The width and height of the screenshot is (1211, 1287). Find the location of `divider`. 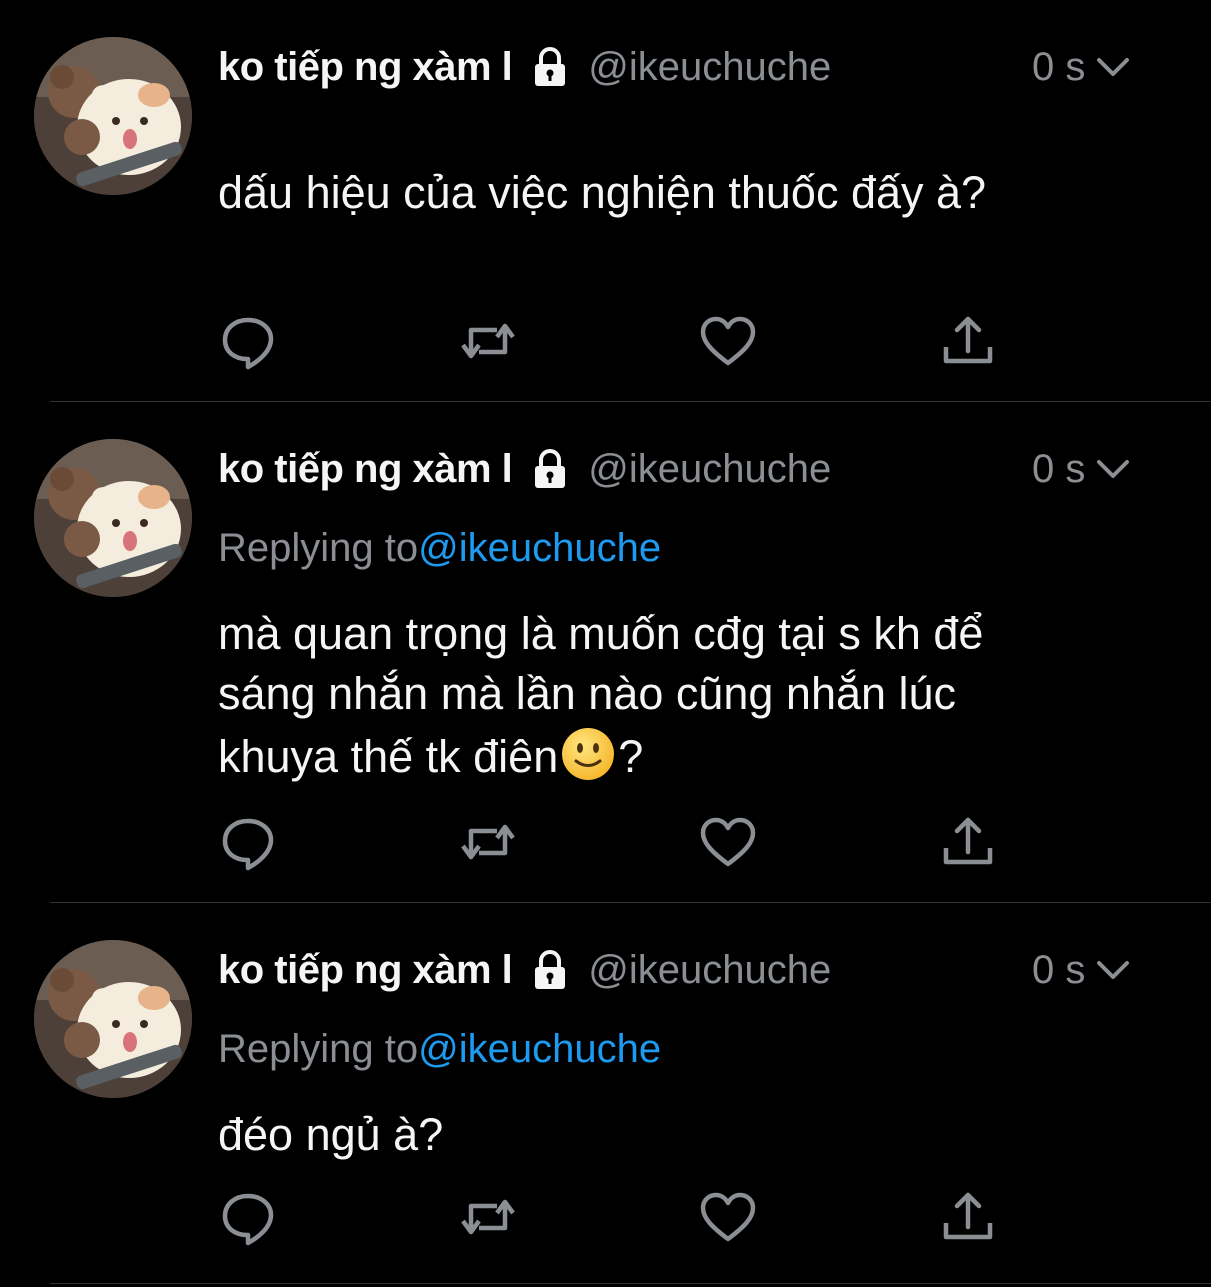

divider is located at coordinates (630, 1283).